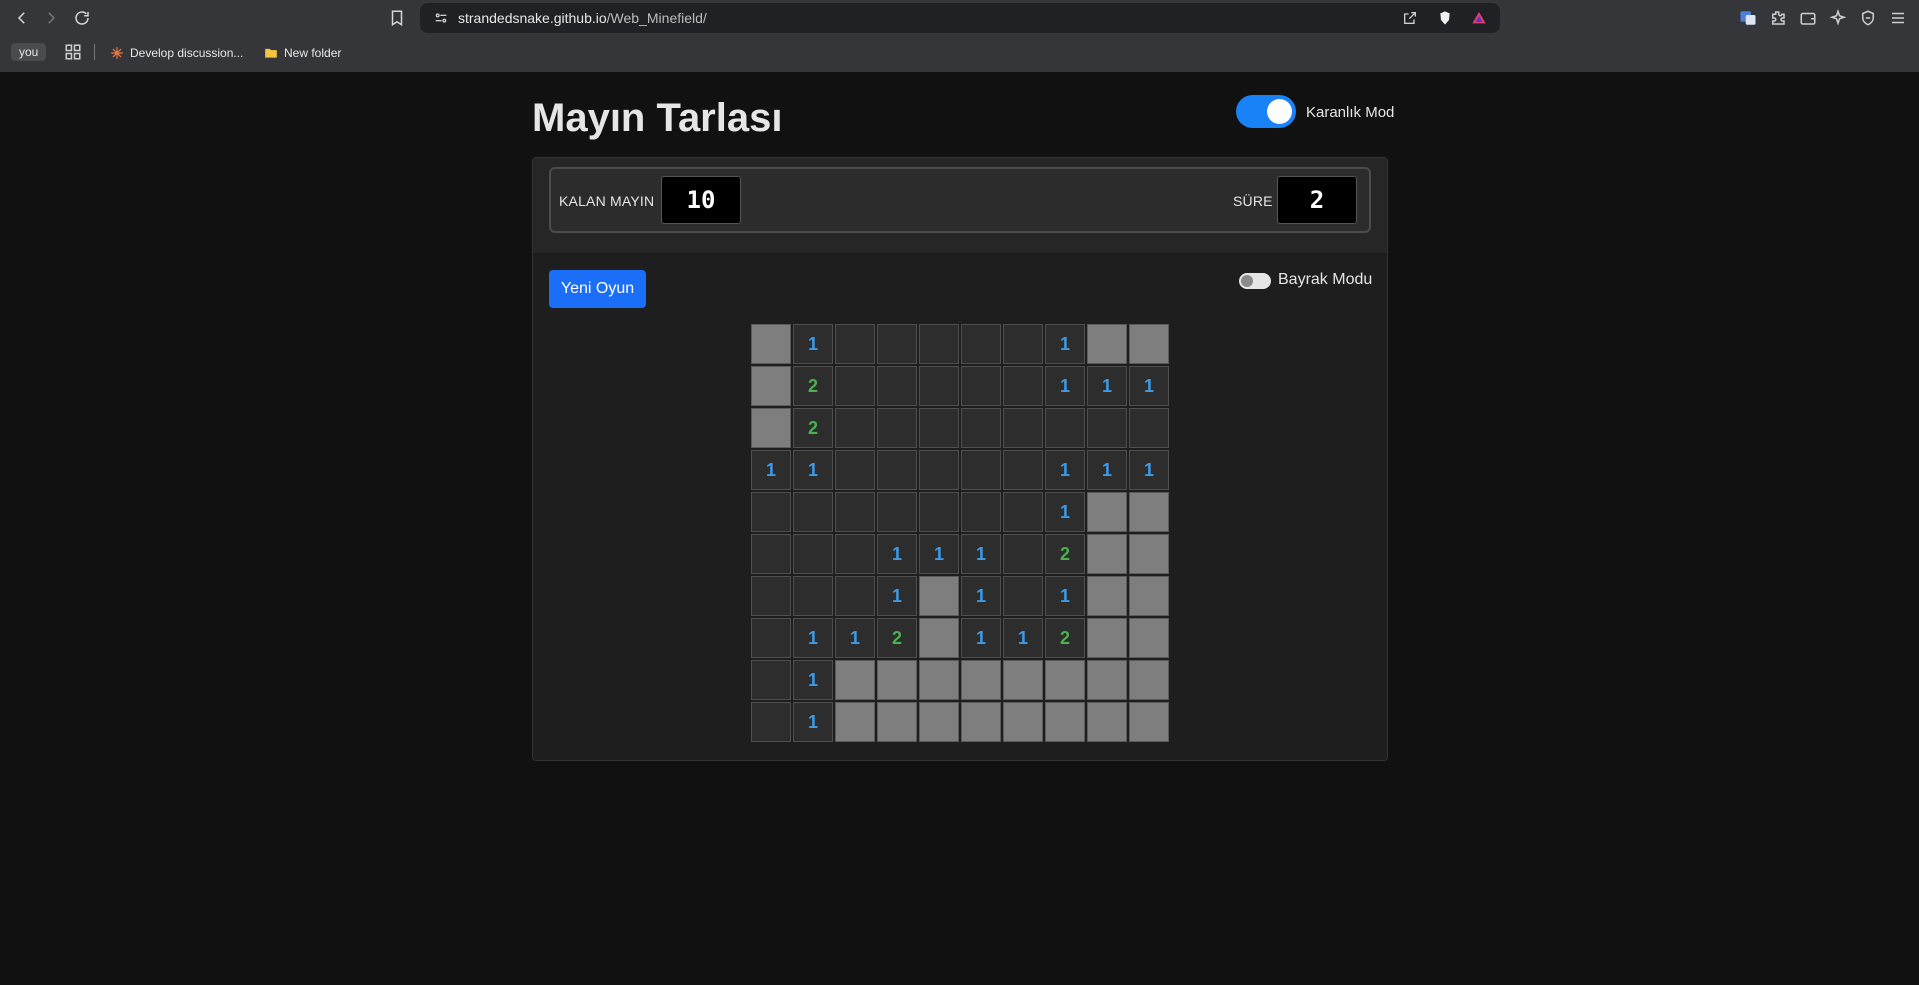 This screenshot has width=1919, height=985. I want to click on vpn-shield-icon, so click(1868, 18).